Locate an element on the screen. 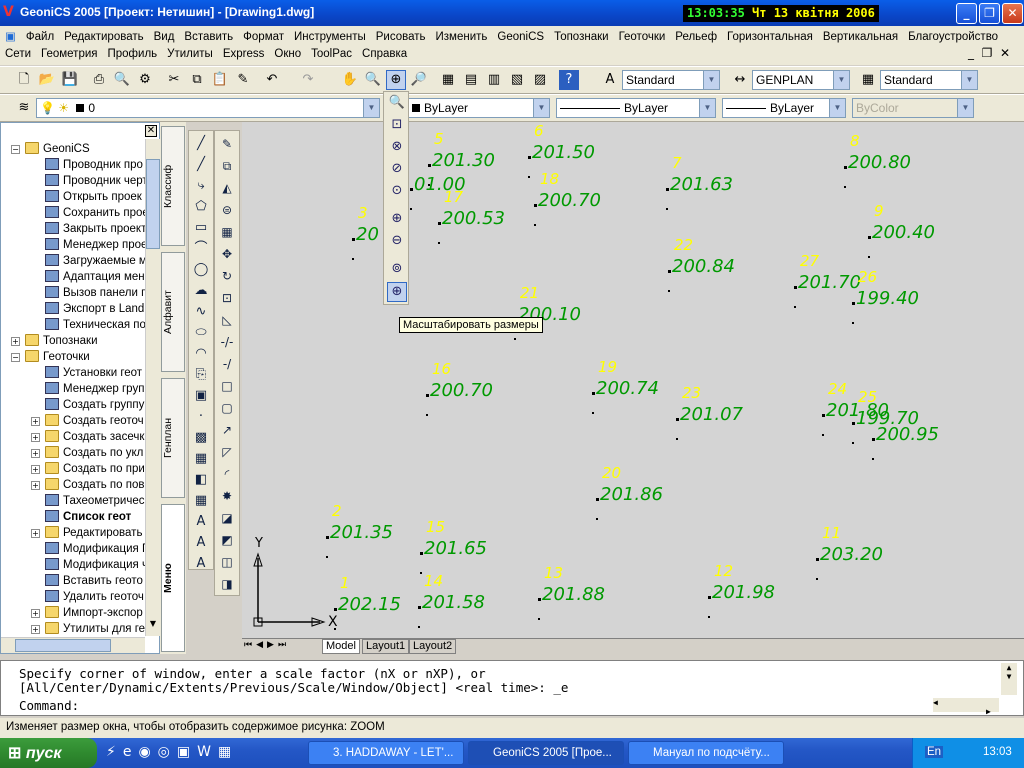  table-style-icon: ▦ is located at coordinates (868, 80).